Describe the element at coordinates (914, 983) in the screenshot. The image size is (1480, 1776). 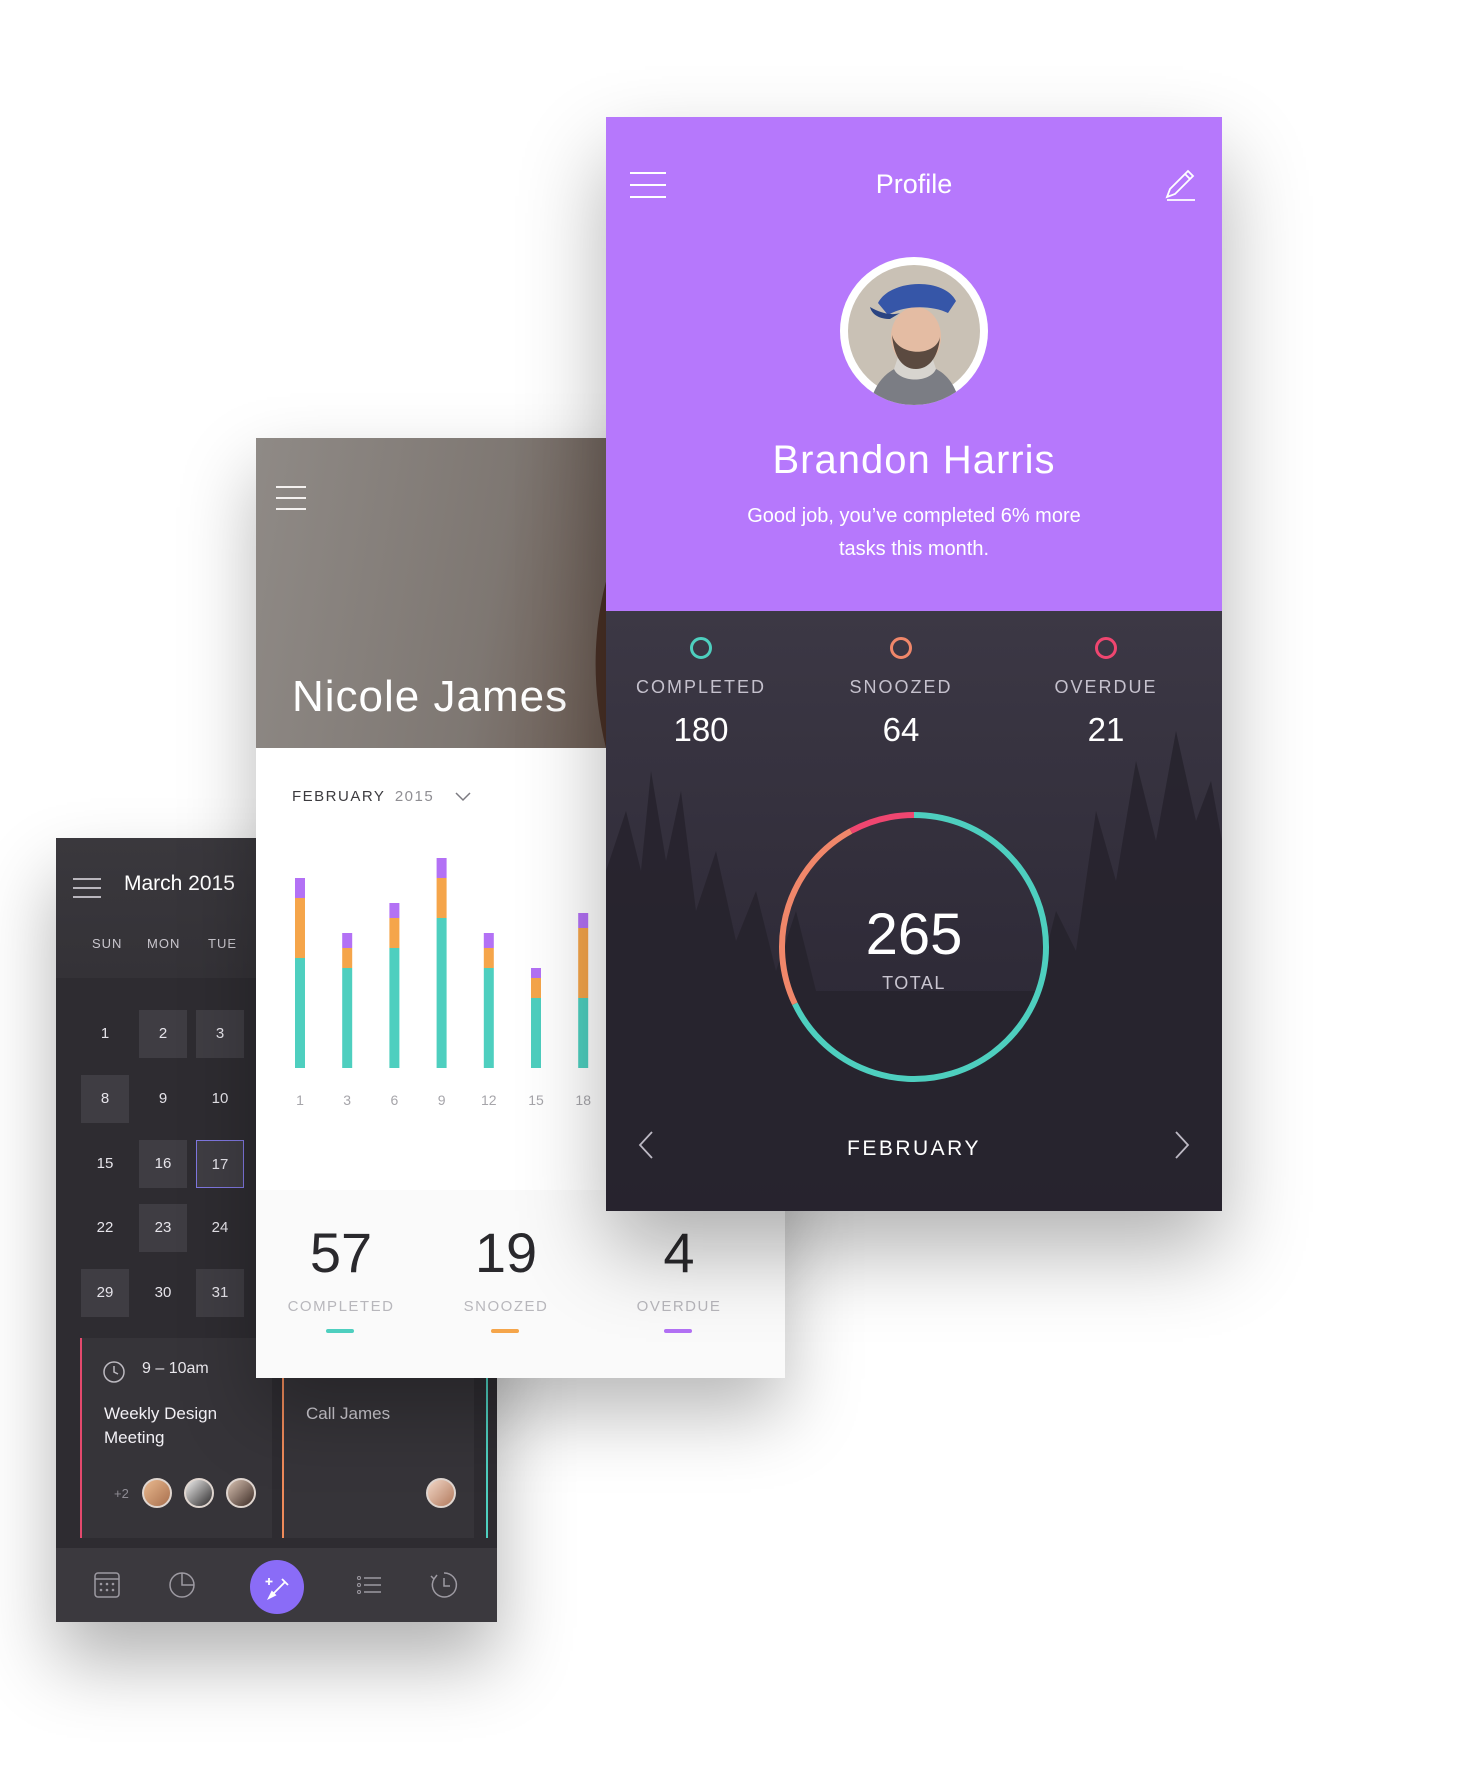
I see `total-label: TOTAL` at that location.